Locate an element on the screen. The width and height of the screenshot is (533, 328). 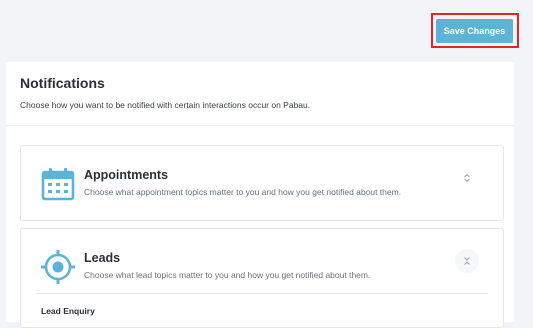
calendar-icon is located at coordinates (58, 184).